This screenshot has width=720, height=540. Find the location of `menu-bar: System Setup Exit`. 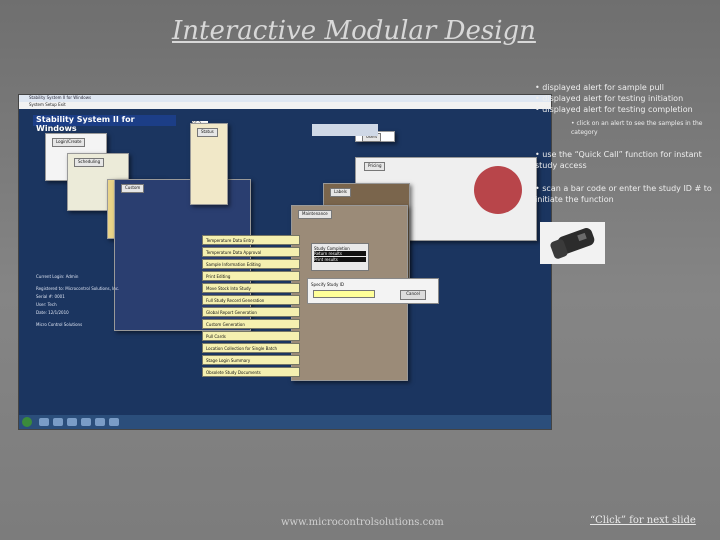

menu-bar: System Setup Exit is located at coordinates (285, 105).